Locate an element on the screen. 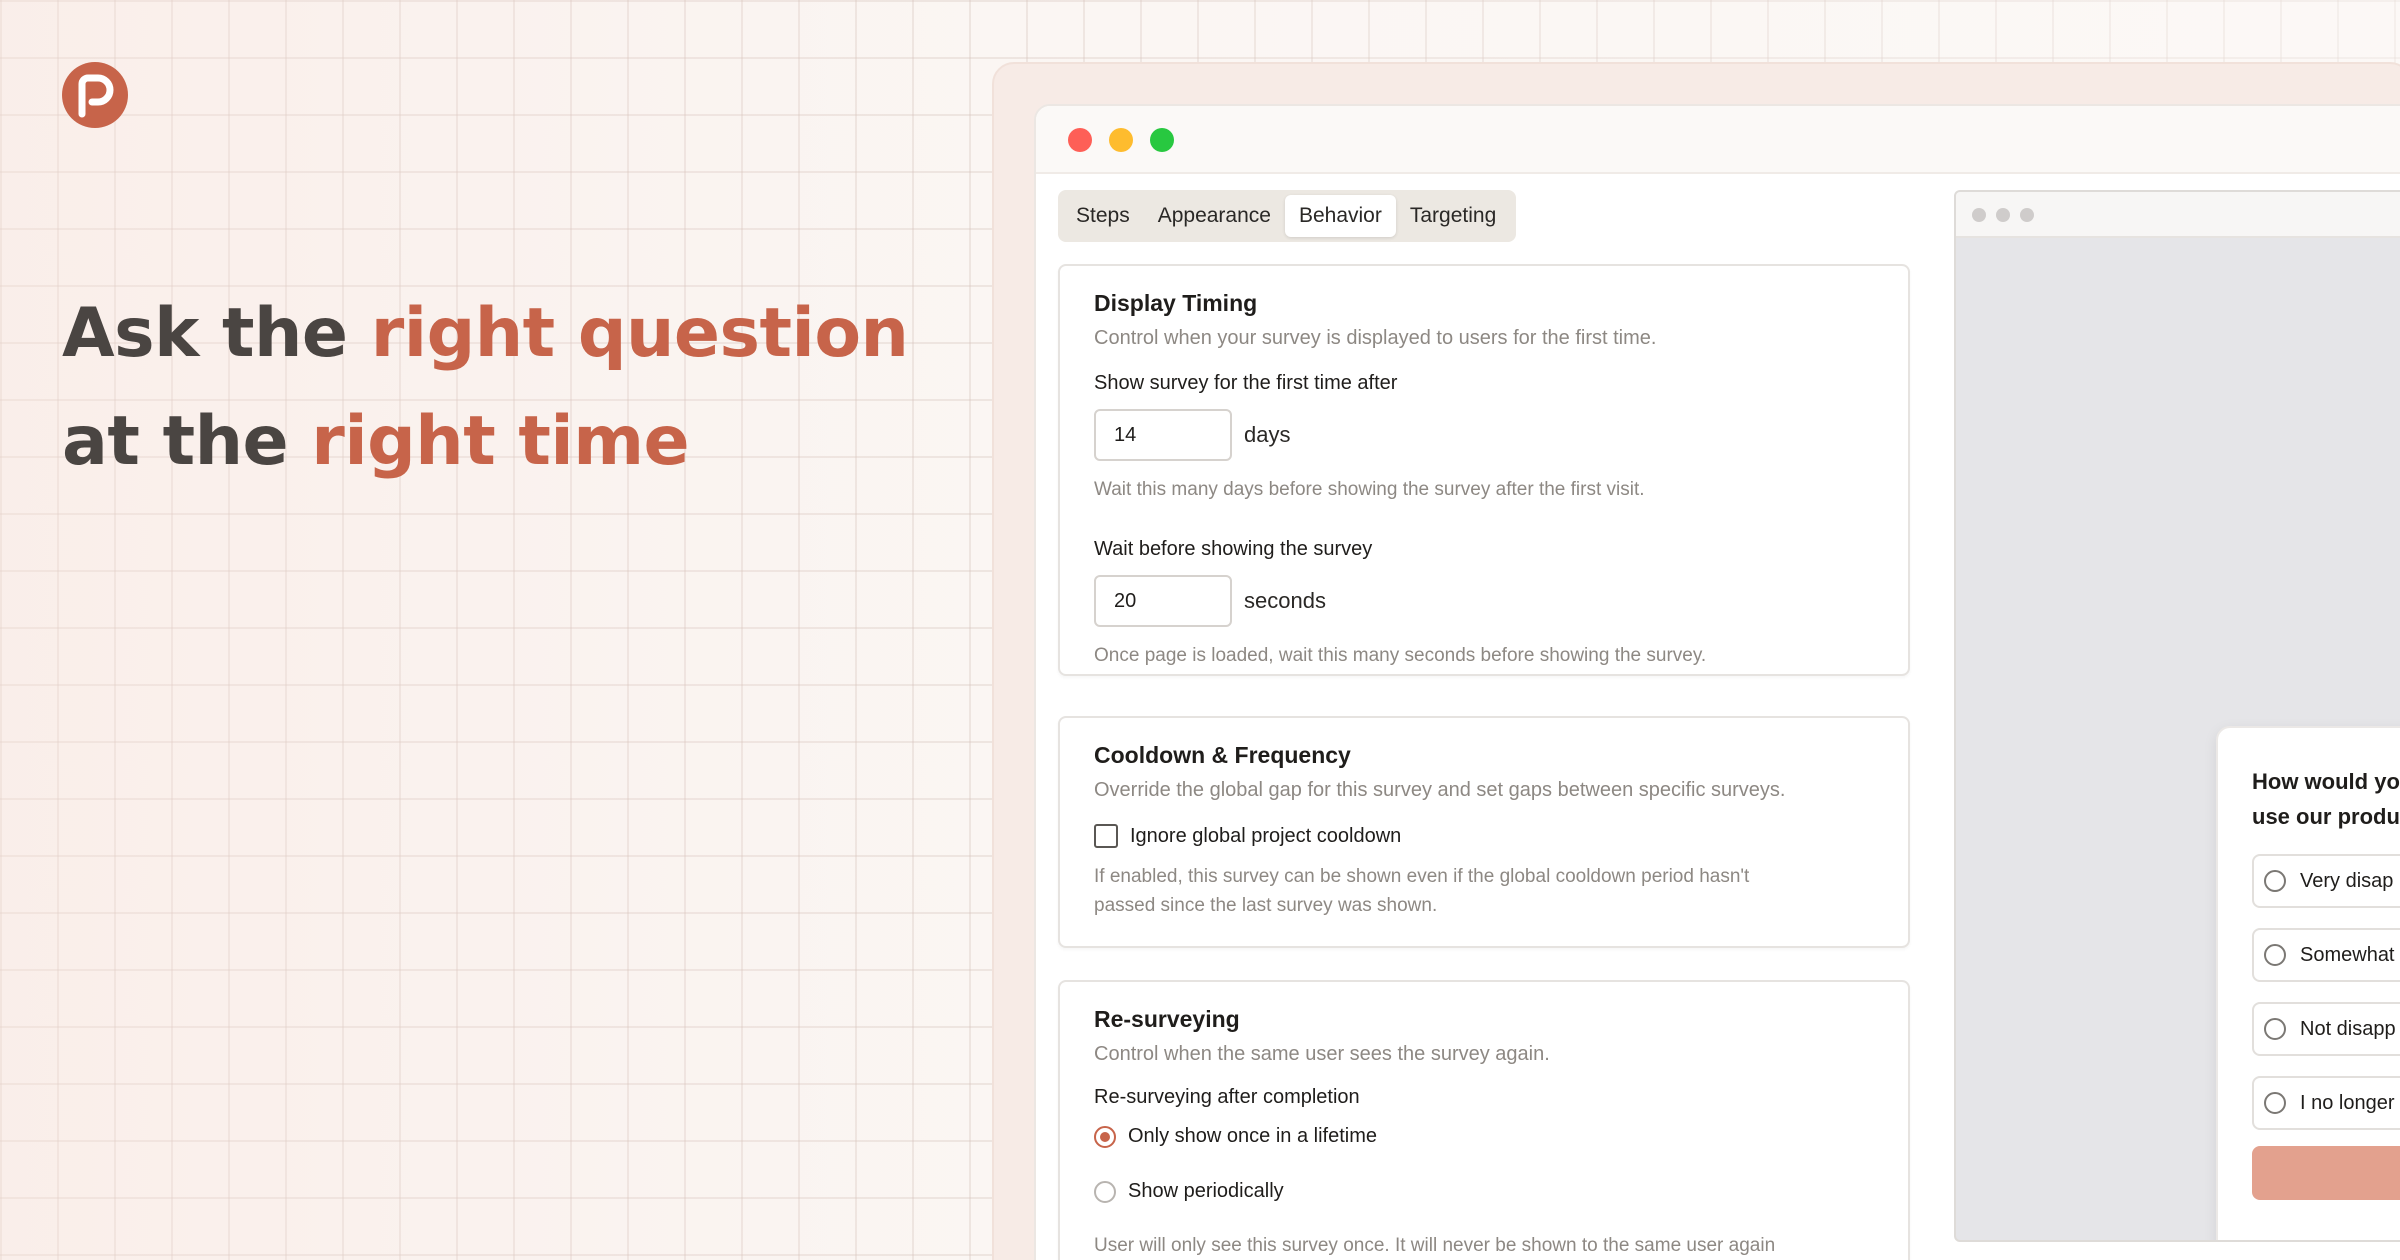  option-label: Show periodically is located at coordinates (1206, 1191).